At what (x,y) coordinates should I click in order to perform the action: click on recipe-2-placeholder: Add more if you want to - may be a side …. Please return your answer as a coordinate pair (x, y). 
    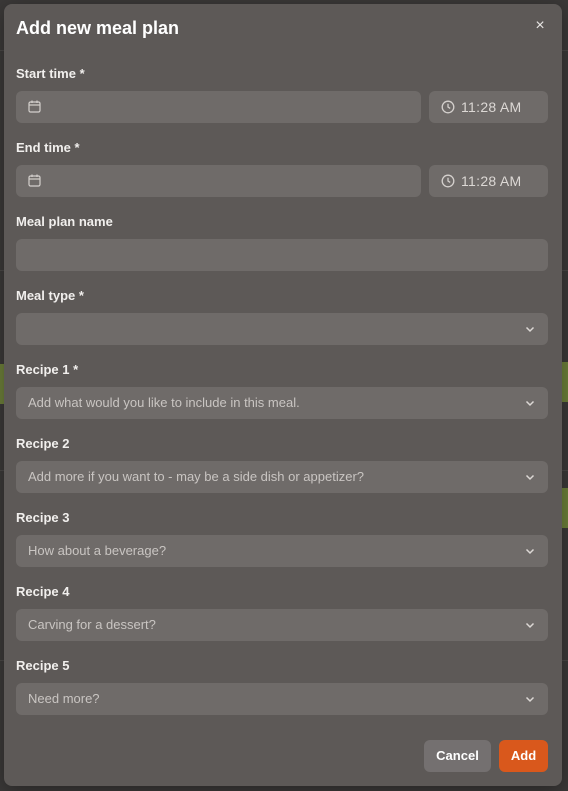
    Looking at the image, I should click on (196, 476).